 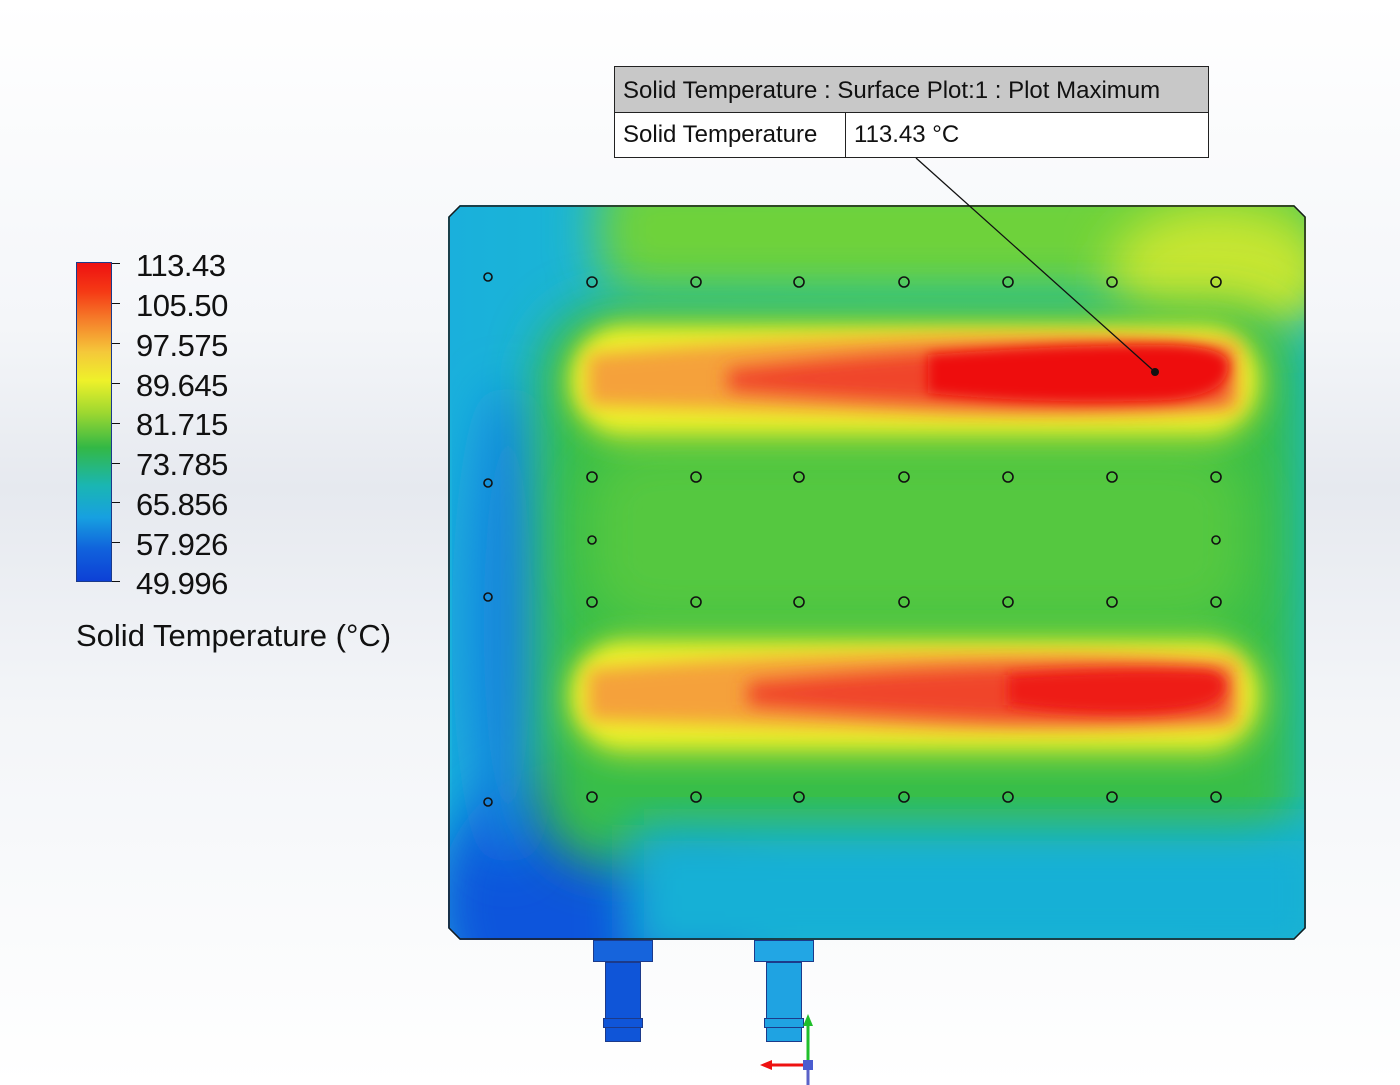 I want to click on legend-colorbar, so click(x=94, y=422).